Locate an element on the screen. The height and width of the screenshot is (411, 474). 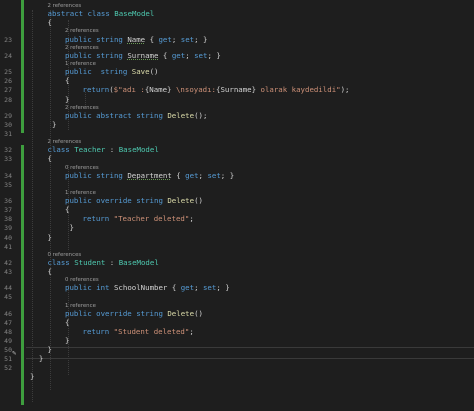
line-number: 51 is located at coordinates (8, 359).